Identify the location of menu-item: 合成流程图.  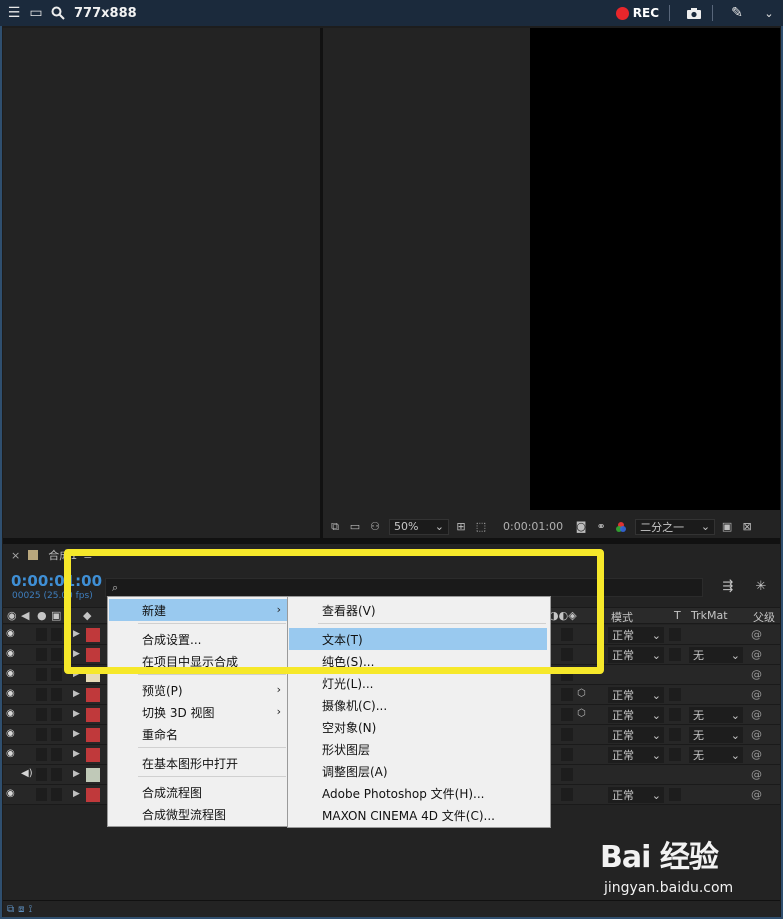
(198, 792).